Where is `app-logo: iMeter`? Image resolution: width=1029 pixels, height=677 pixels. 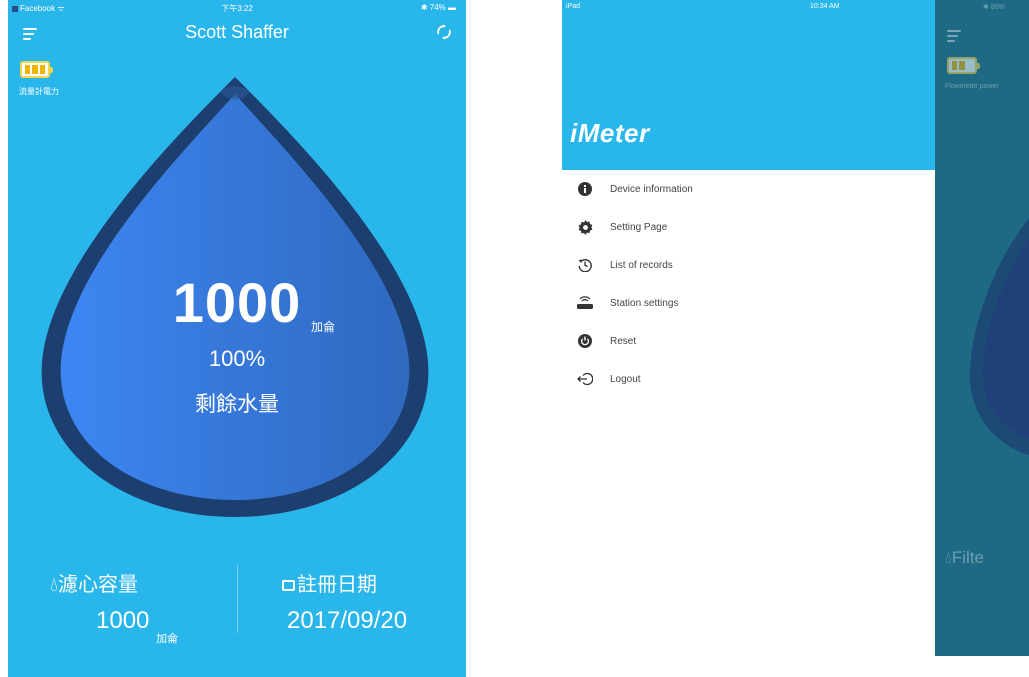
app-logo: iMeter is located at coordinates (610, 133).